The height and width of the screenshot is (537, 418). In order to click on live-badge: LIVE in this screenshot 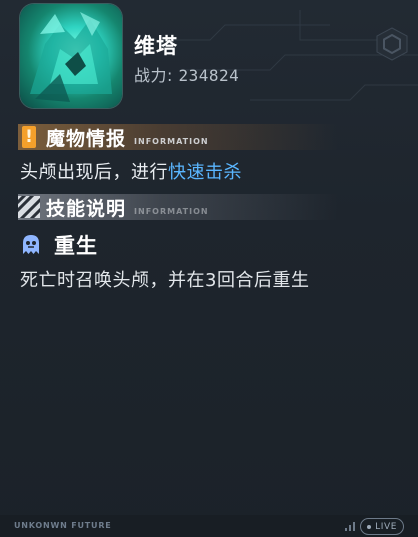, I will do `click(382, 526)`.